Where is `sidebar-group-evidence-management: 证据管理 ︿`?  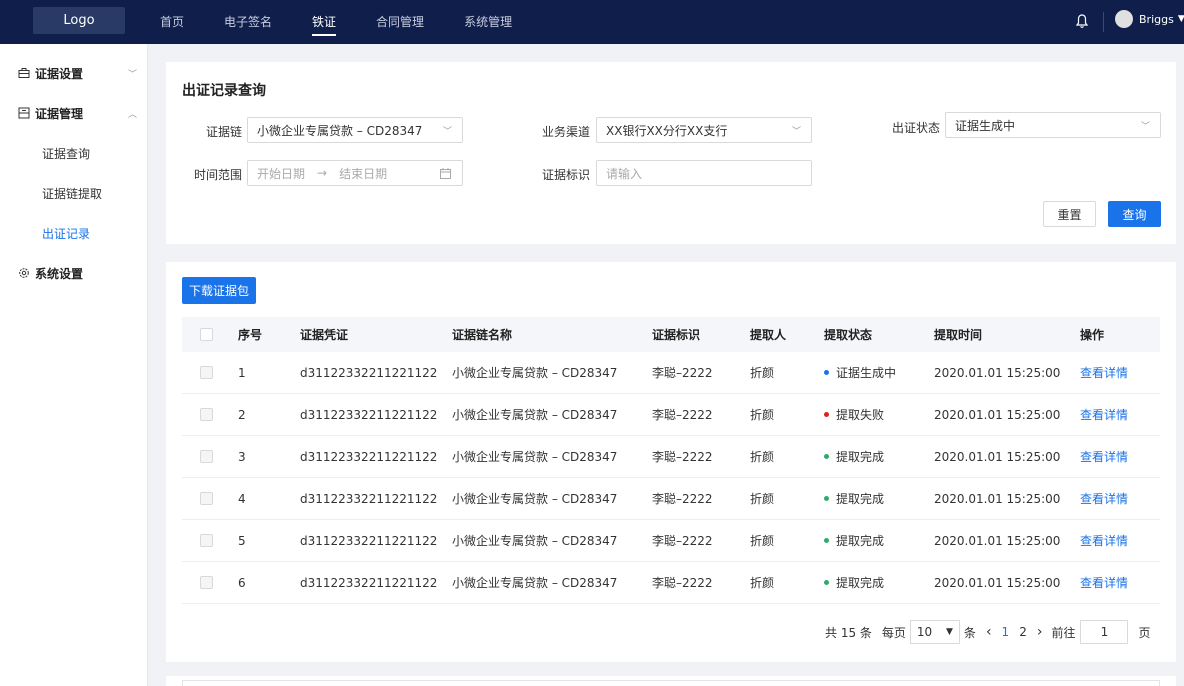 sidebar-group-evidence-management: 证据管理 ︿ is located at coordinates (73, 113).